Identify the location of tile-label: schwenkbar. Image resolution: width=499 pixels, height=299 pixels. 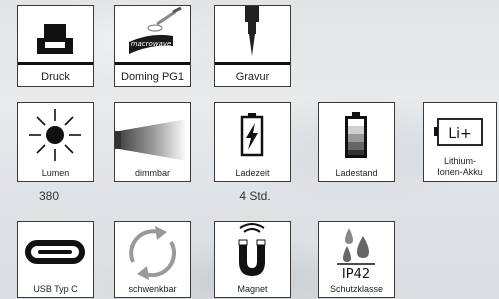
(152, 289).